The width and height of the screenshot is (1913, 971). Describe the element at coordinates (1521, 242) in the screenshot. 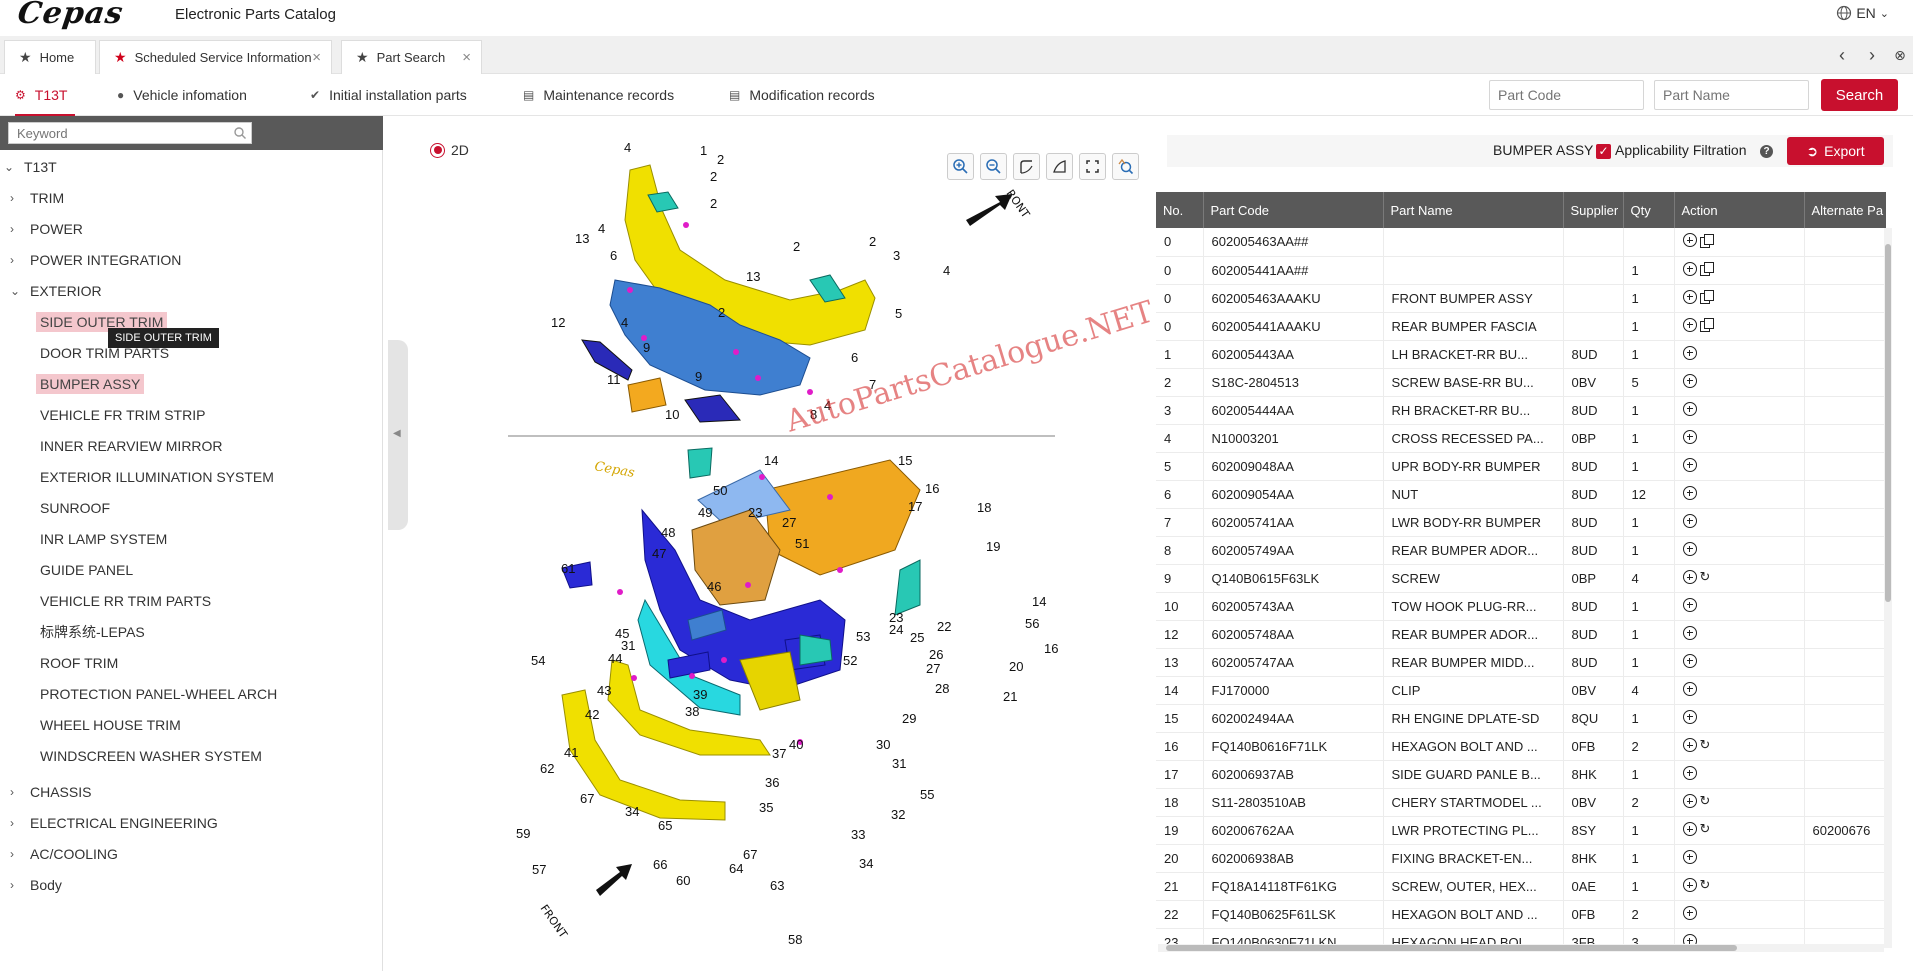

I see `table-row: 0 602005463AA##` at that location.